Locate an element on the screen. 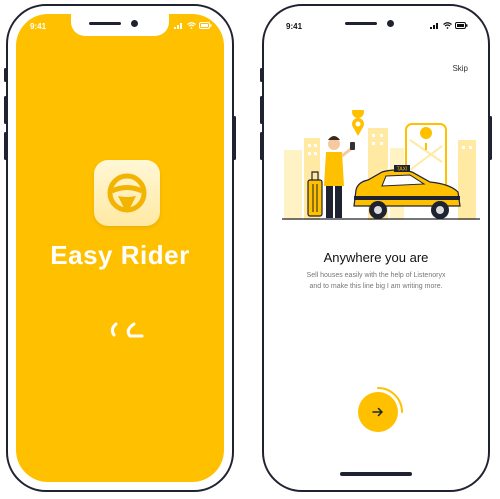 The image size is (500, 499). skip-button: Skip is located at coordinates (460, 68).